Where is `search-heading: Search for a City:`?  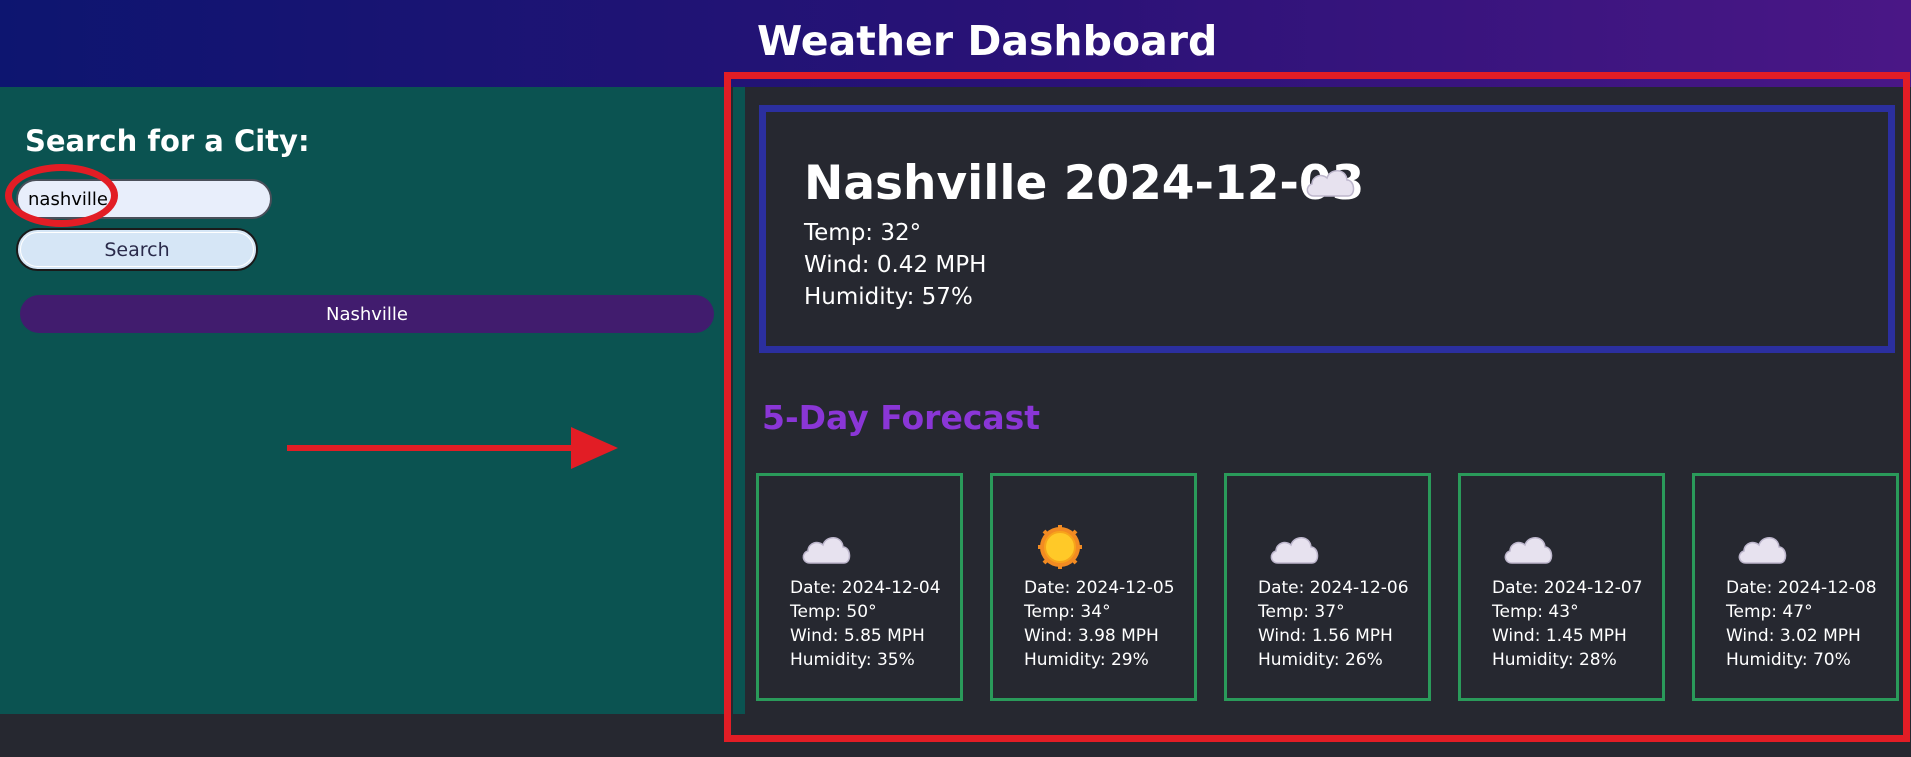 search-heading: Search for a City: is located at coordinates (167, 141).